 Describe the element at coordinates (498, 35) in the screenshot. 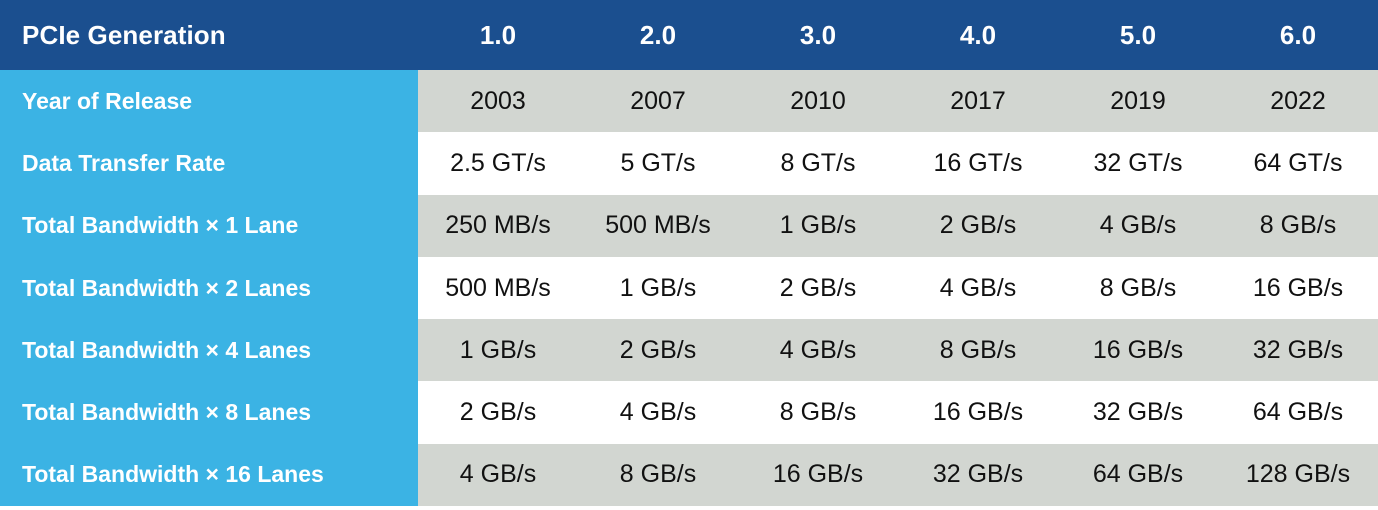

I see `header-cell-gen-1: 1.0` at that location.